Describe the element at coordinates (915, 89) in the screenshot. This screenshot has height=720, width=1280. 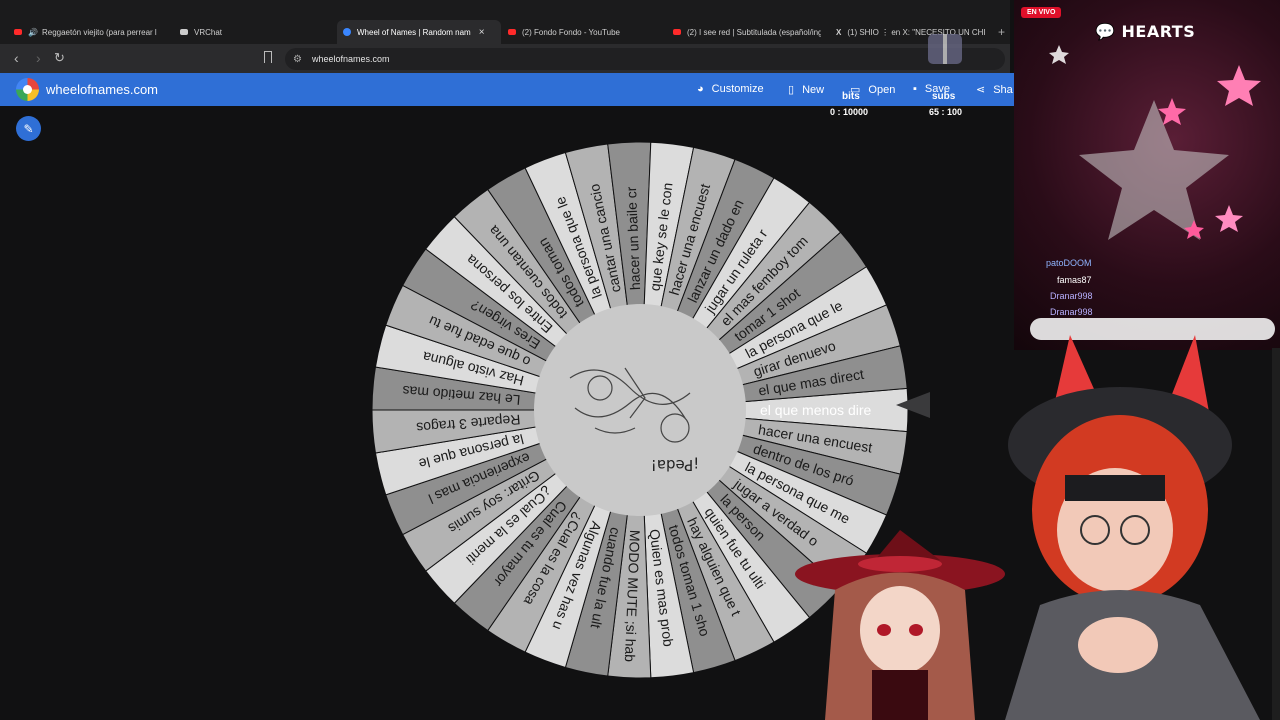
I see `save-icon: ▪` at that location.